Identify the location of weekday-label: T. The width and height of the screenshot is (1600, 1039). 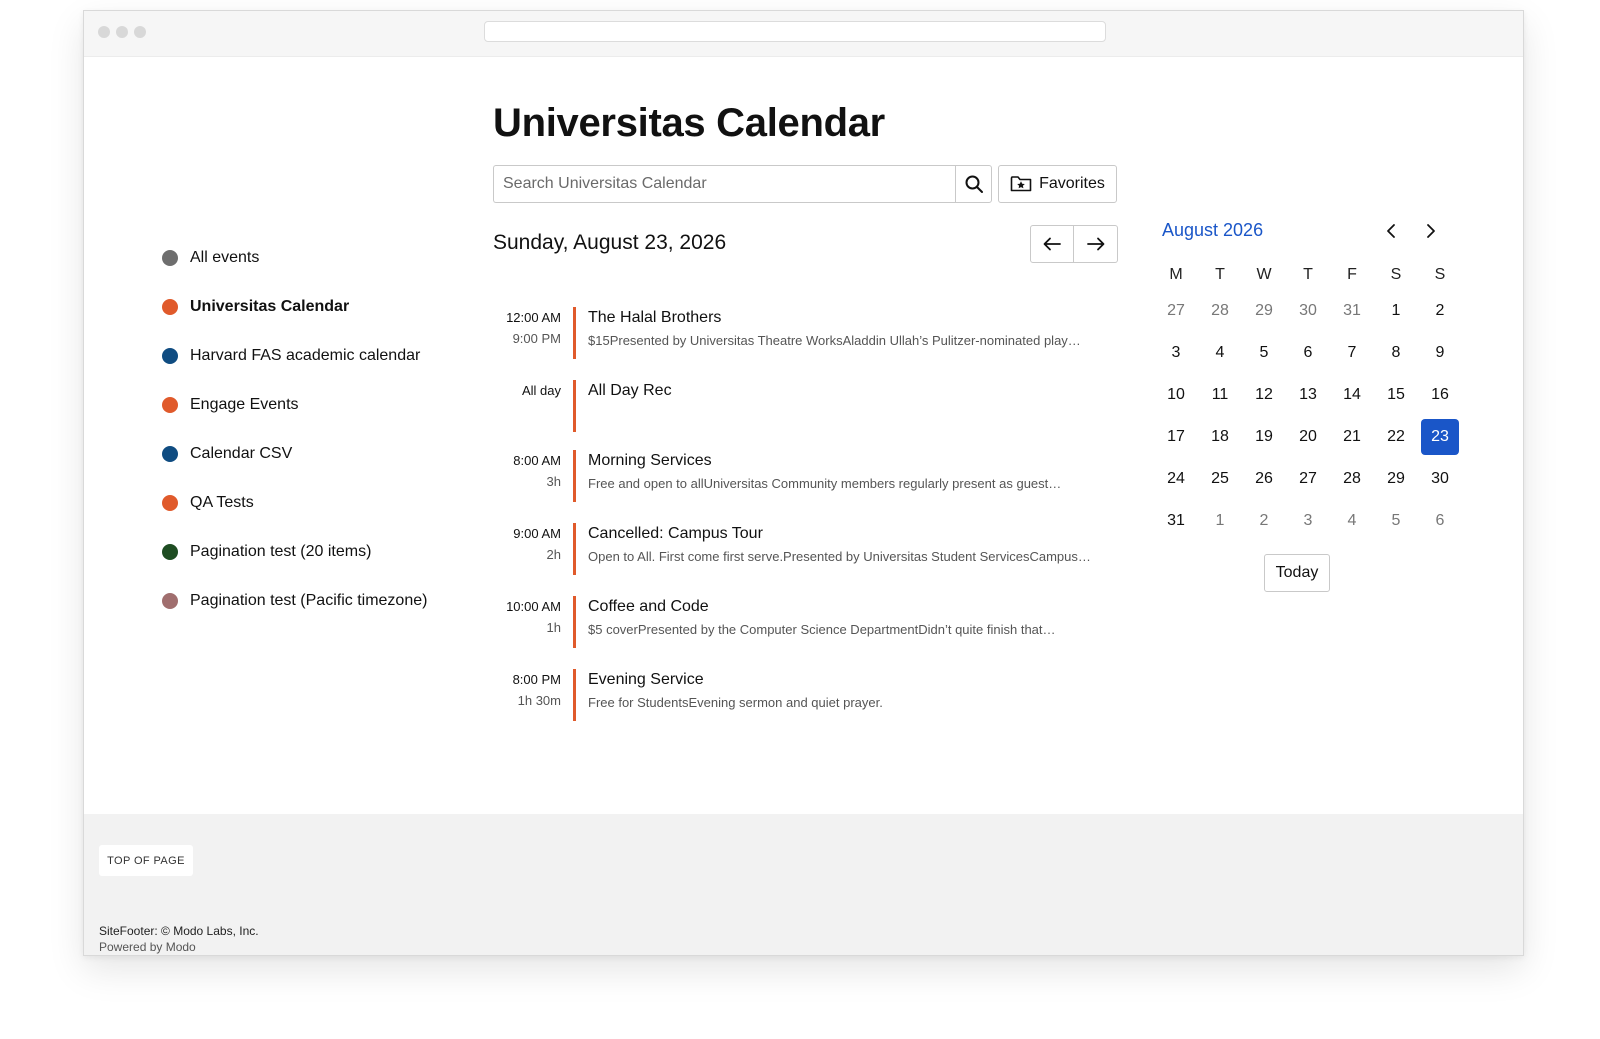
(1220, 274).